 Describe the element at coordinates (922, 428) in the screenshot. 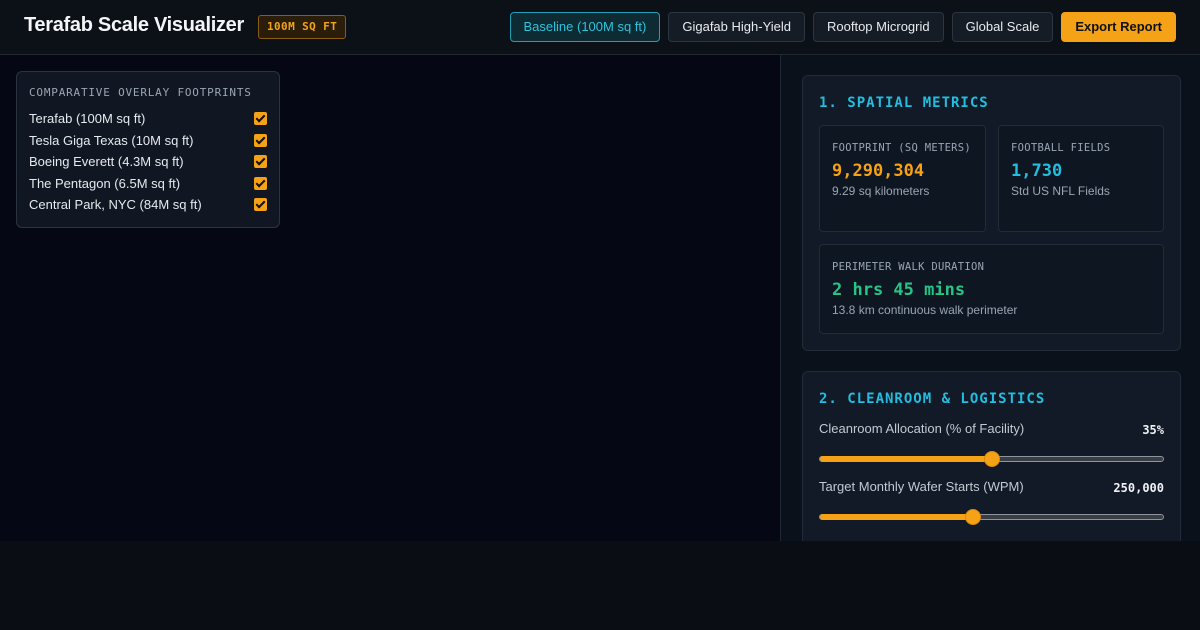

I see `slider-label: Cleanroom Allocation (% of Facility)` at that location.